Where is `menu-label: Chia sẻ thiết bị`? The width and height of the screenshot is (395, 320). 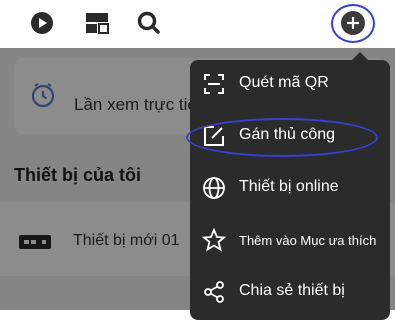 menu-label: Chia sẻ thiết bị is located at coordinates (292, 290).